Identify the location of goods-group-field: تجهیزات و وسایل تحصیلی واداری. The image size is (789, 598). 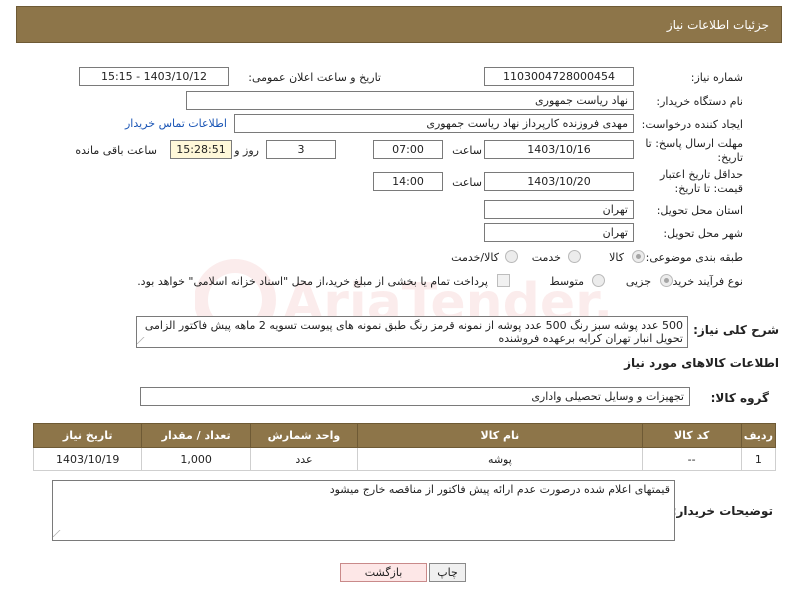
(415, 396).